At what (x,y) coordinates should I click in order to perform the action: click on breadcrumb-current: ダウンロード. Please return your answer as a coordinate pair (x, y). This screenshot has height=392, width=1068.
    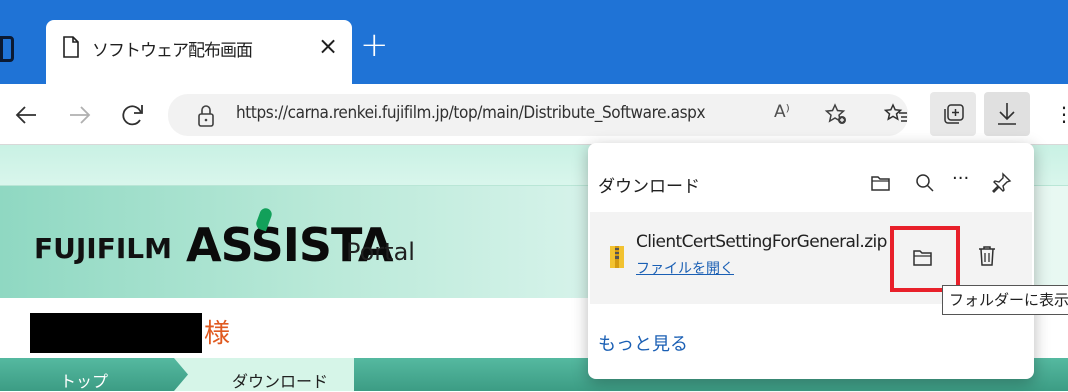
    Looking at the image, I should click on (280, 381).